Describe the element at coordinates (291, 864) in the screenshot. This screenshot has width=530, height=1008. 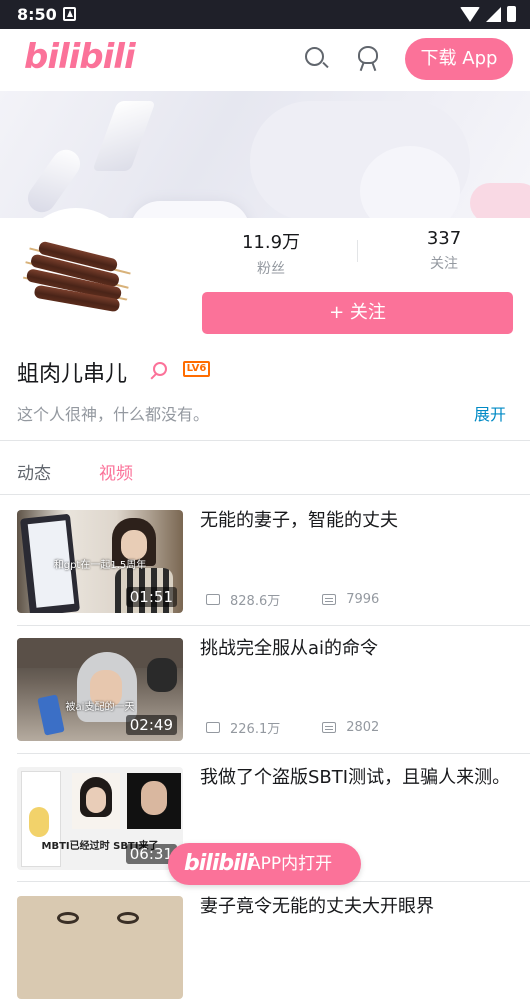
I see `open-in-app-label: APP内打开` at that location.